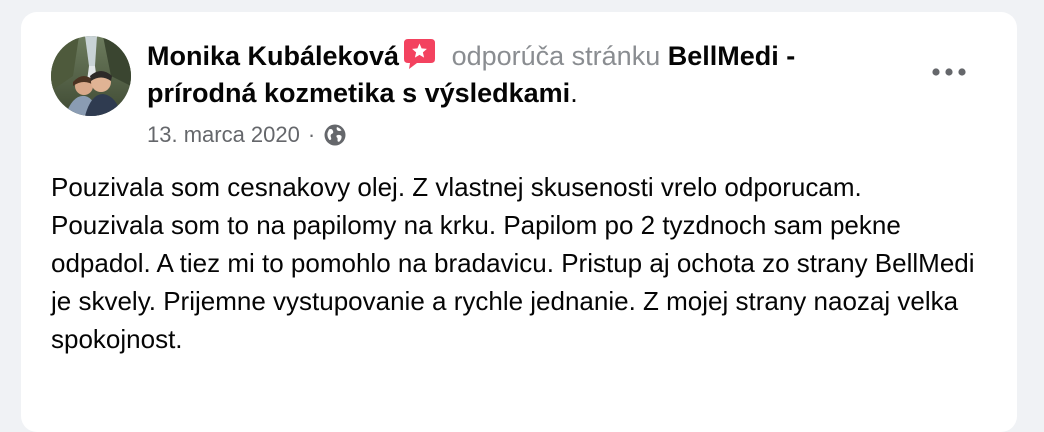 This screenshot has width=1044, height=432. I want to click on recommend-verb: odporúča stránku, so click(556, 56).